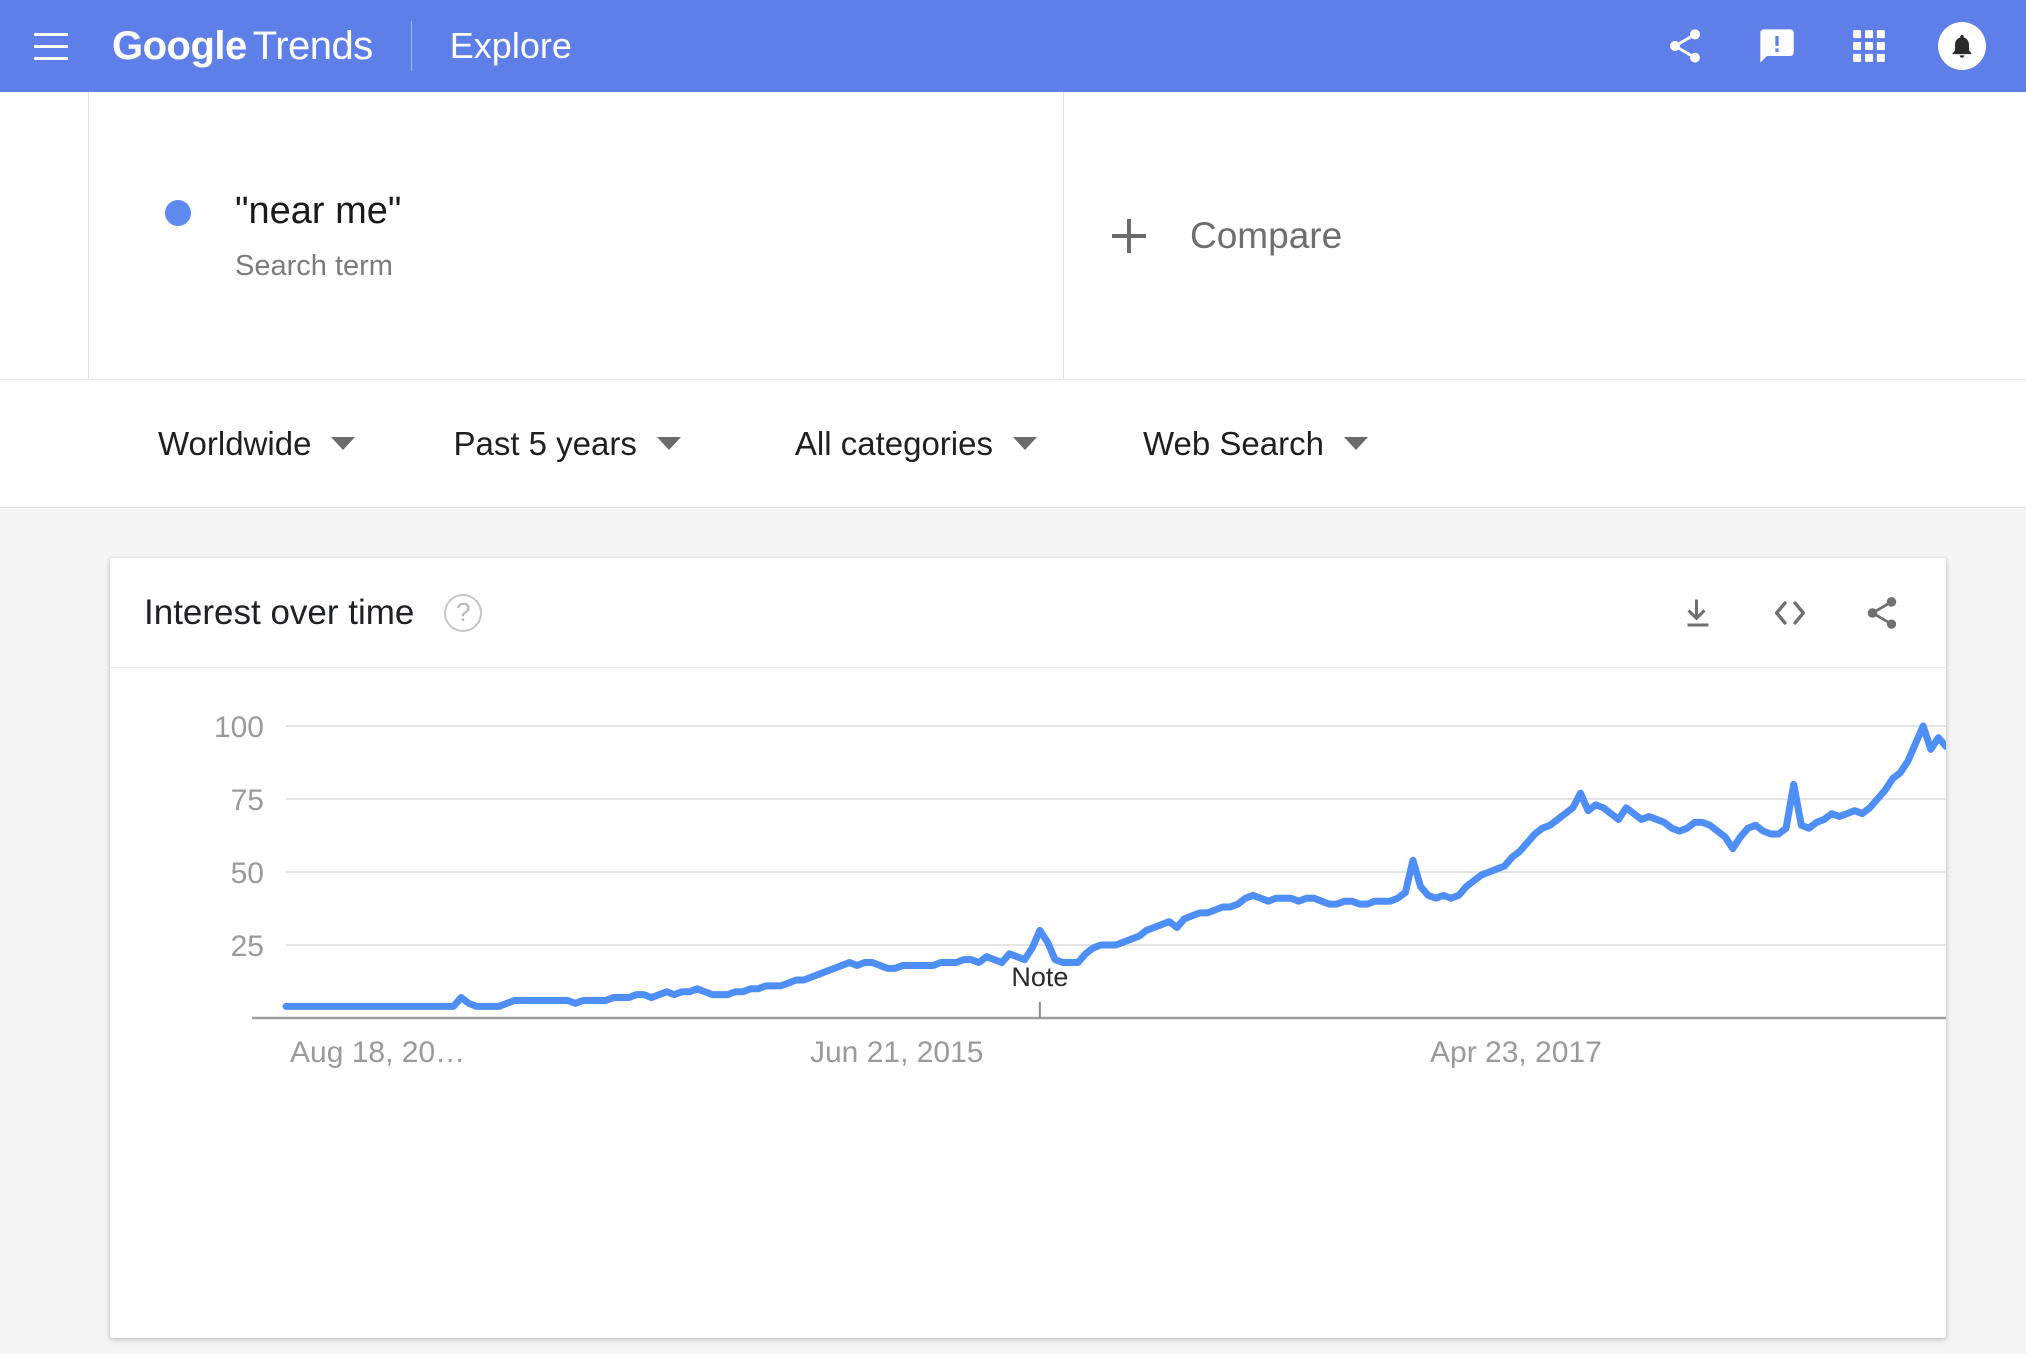  I want to click on filter-category: All categories, so click(916, 444).